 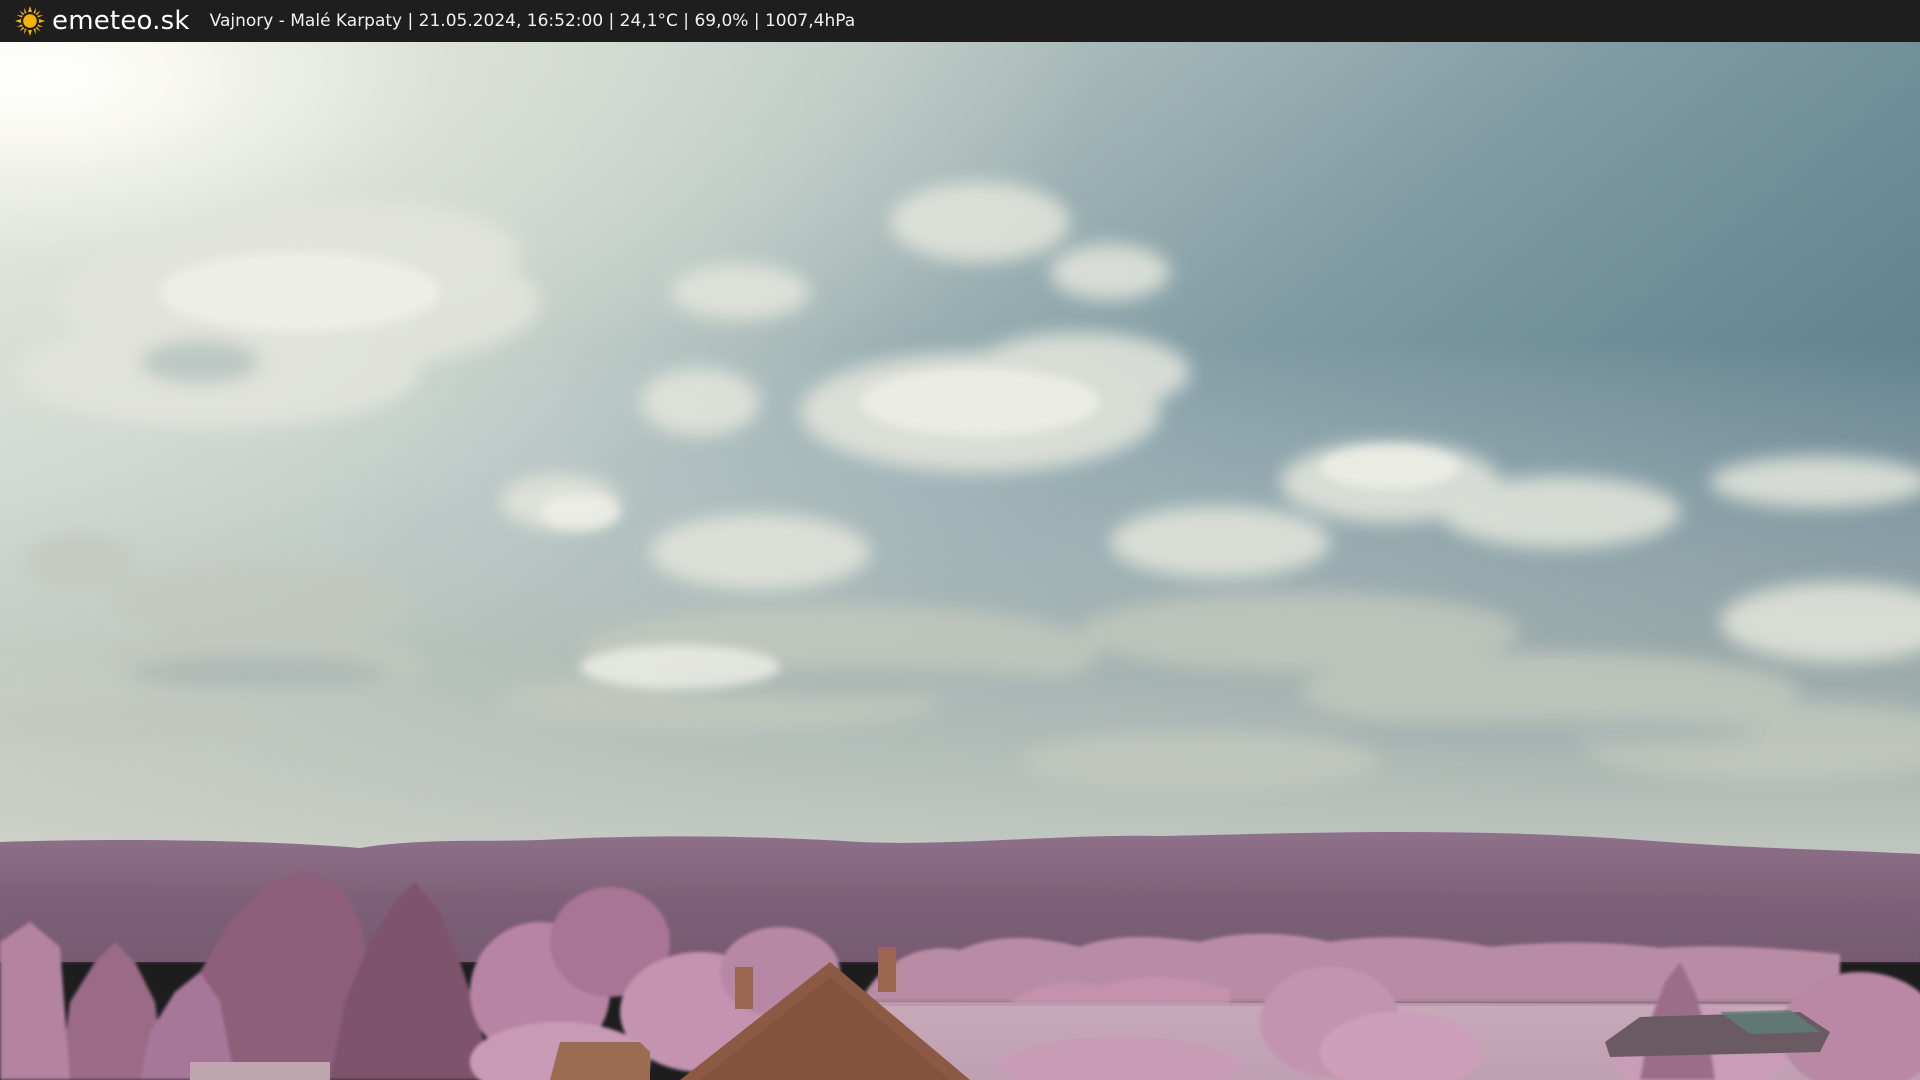 I want to click on emeteo-logo: emeteo.sk, so click(x=102, y=21).